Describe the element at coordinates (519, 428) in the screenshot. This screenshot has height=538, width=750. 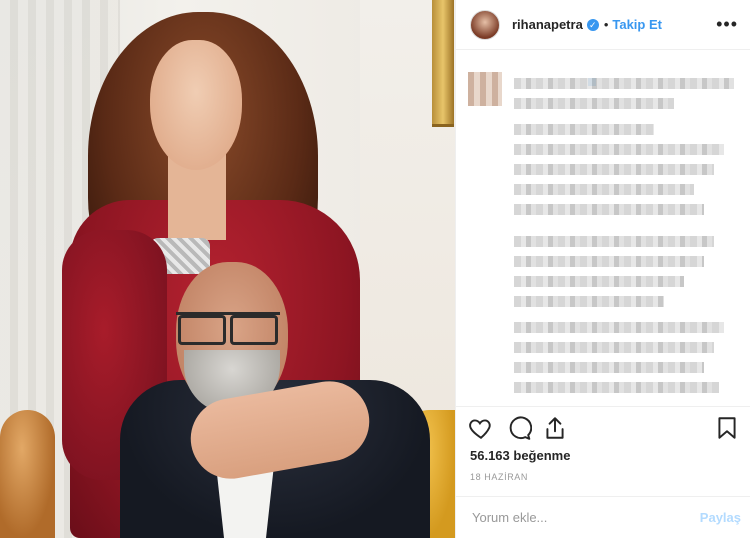
I see `comment-icon` at that location.